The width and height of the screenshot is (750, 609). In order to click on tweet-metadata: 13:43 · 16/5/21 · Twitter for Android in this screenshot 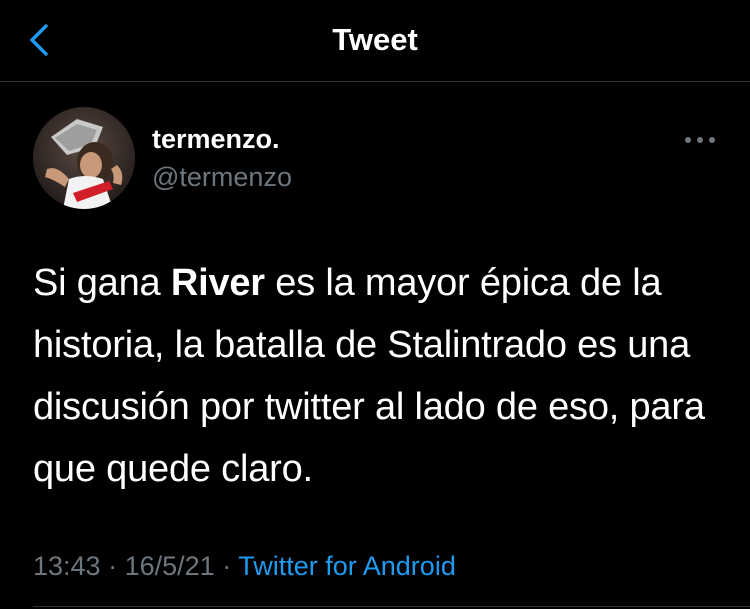, I will do `click(244, 566)`.